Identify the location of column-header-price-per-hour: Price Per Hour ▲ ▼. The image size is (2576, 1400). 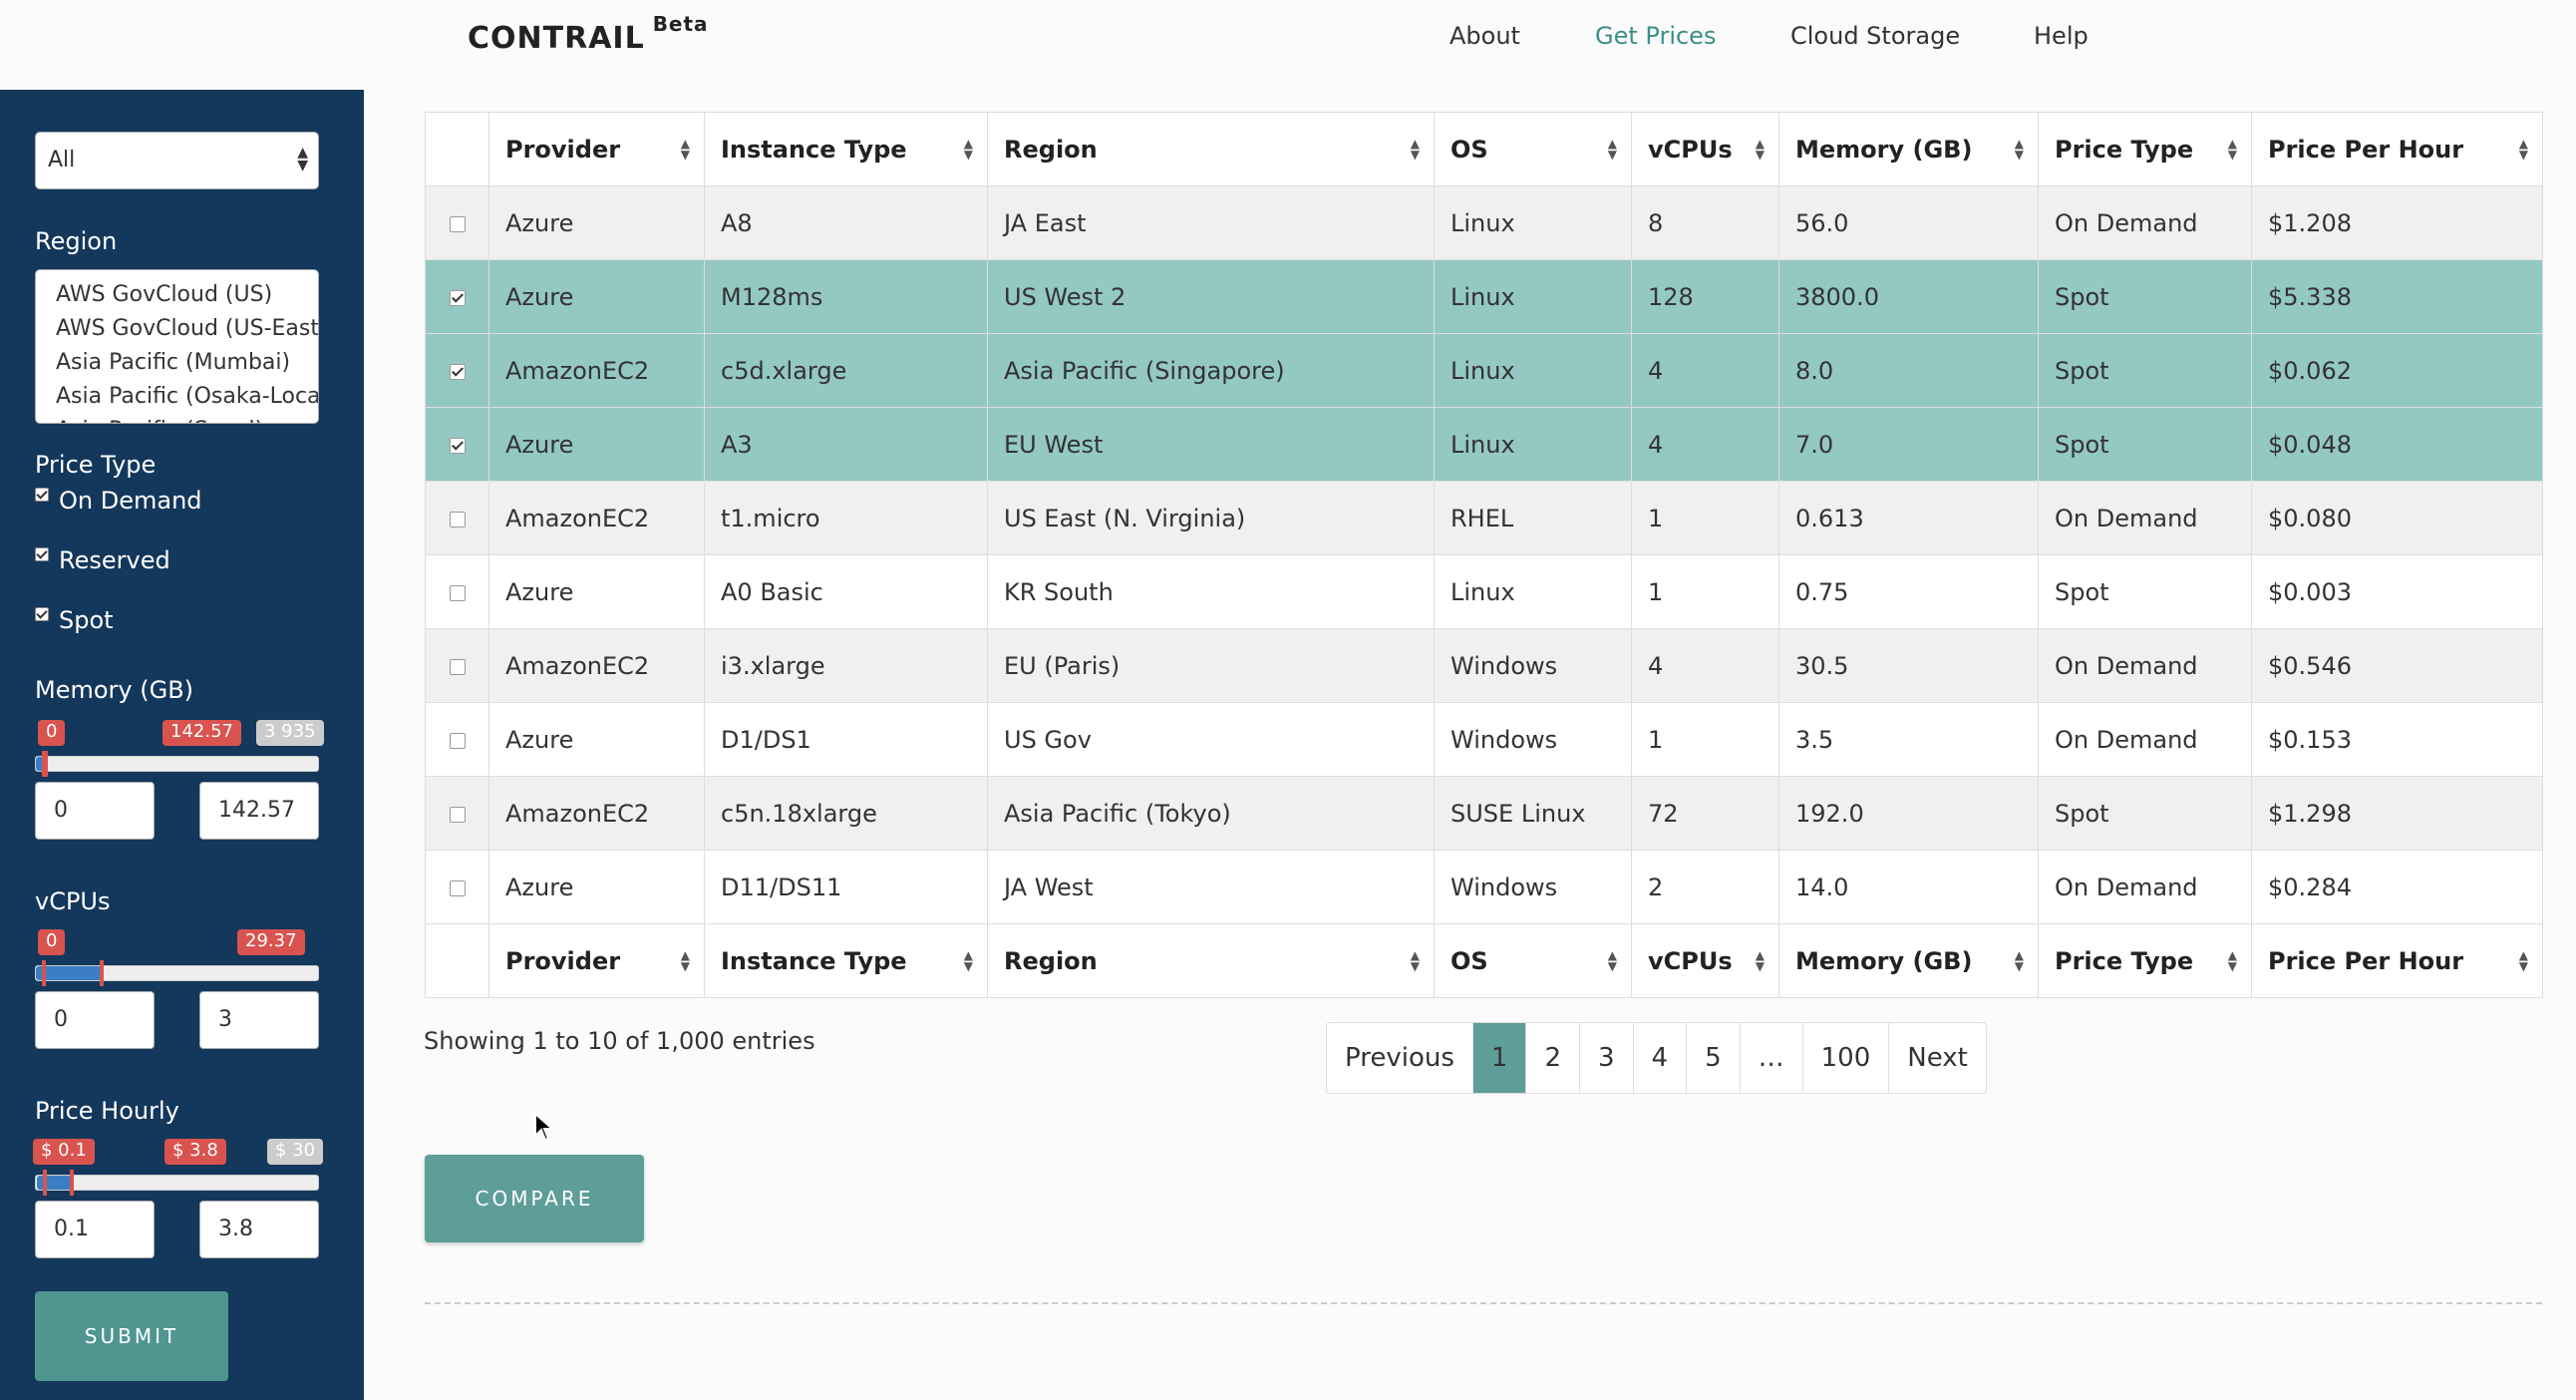
(2397, 149).